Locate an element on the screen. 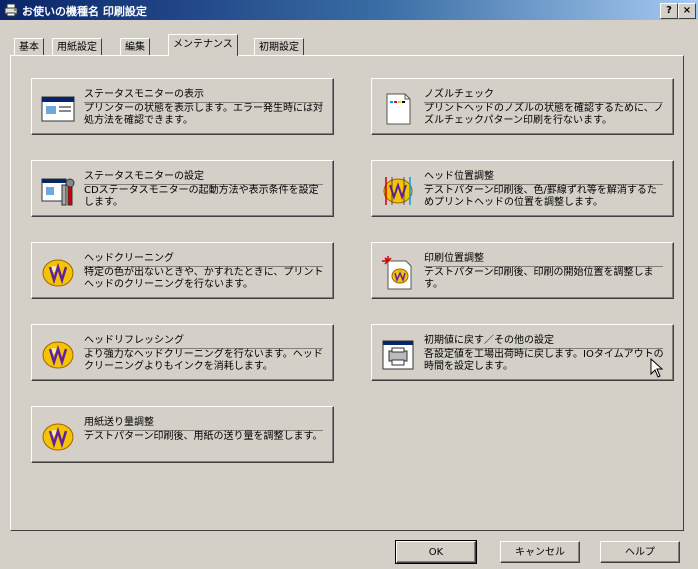 The image size is (698, 569). title-bar: お使いの機種名 印刷設定 ? × is located at coordinates (349, 10).